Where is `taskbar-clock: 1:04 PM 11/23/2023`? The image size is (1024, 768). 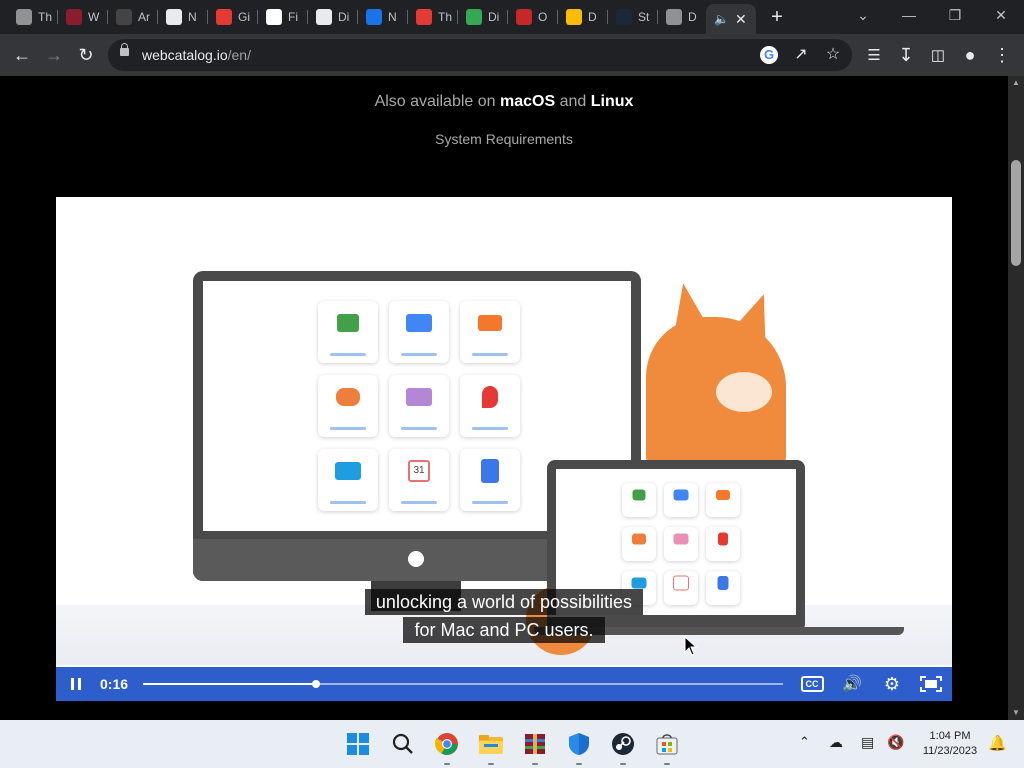
taskbar-clock: 1:04 PM 11/23/2023 is located at coordinates (950, 744).